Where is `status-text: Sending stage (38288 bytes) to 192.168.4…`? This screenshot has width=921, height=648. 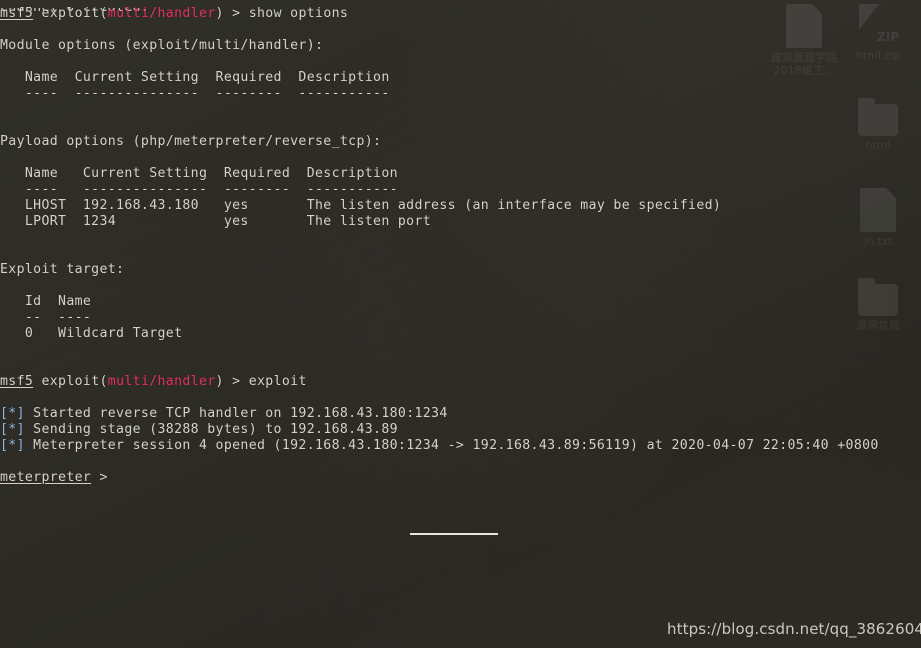 status-text: Sending stage (38288 bytes) to 192.168.4… is located at coordinates (211, 429).